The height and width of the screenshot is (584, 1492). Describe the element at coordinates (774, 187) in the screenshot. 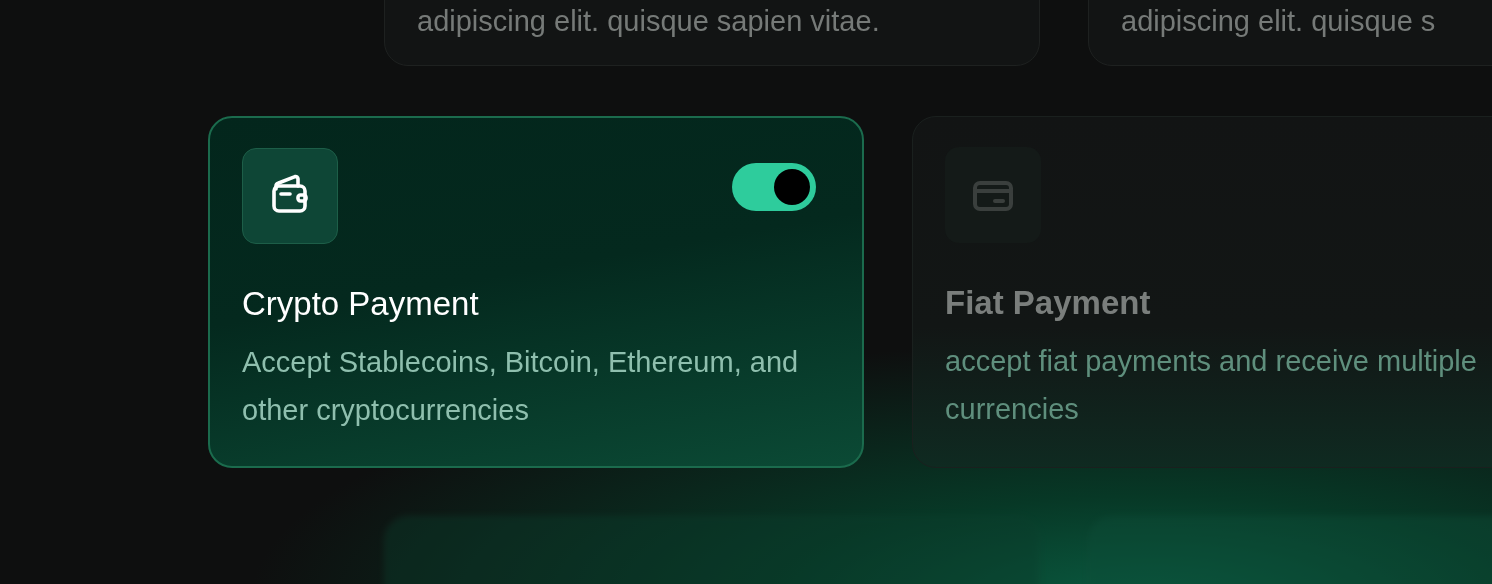

I see `toggle-switch` at that location.